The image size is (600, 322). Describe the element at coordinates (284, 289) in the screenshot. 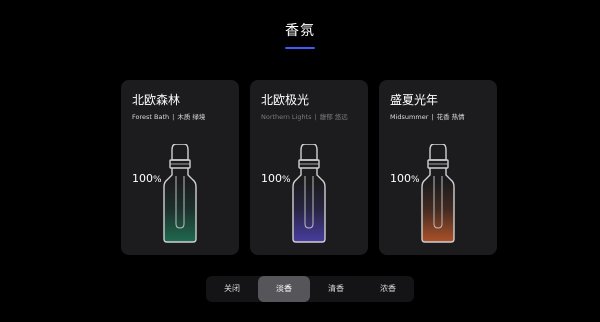

I see `mode-light-button: 淡香` at that location.